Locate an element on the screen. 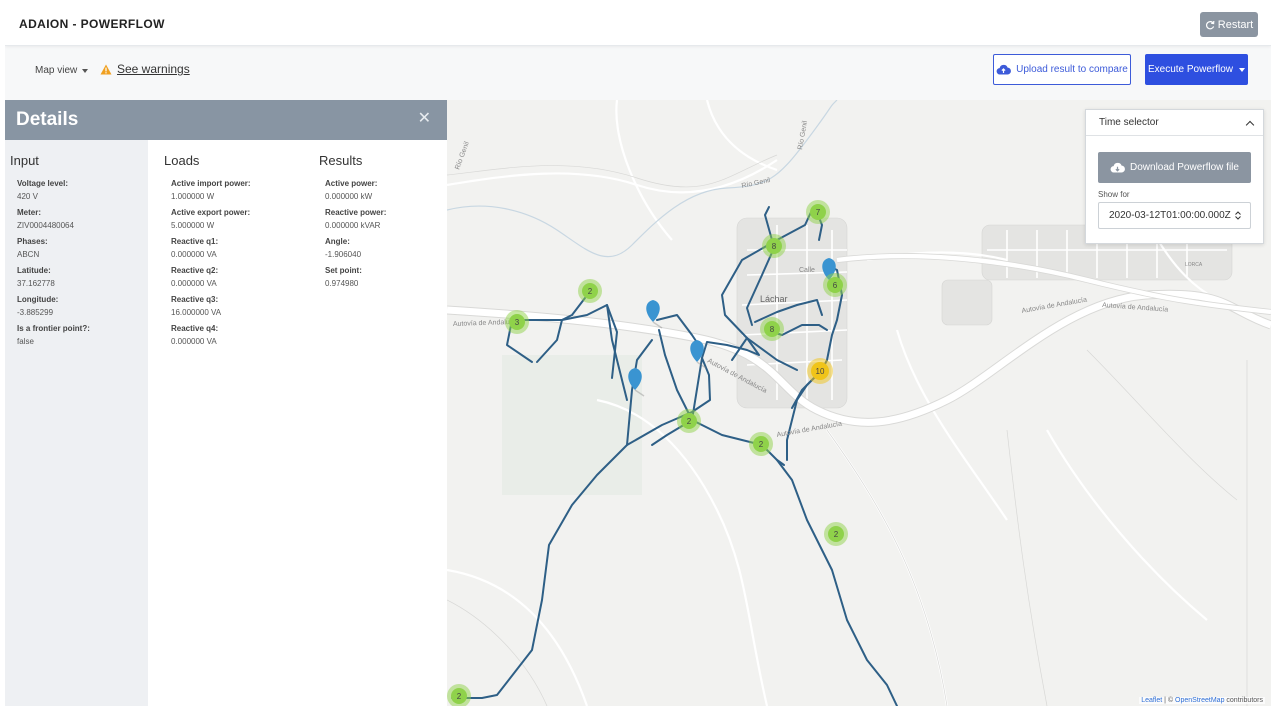 This screenshot has height=720, width=1280. input-heading: Input is located at coordinates (24, 160).